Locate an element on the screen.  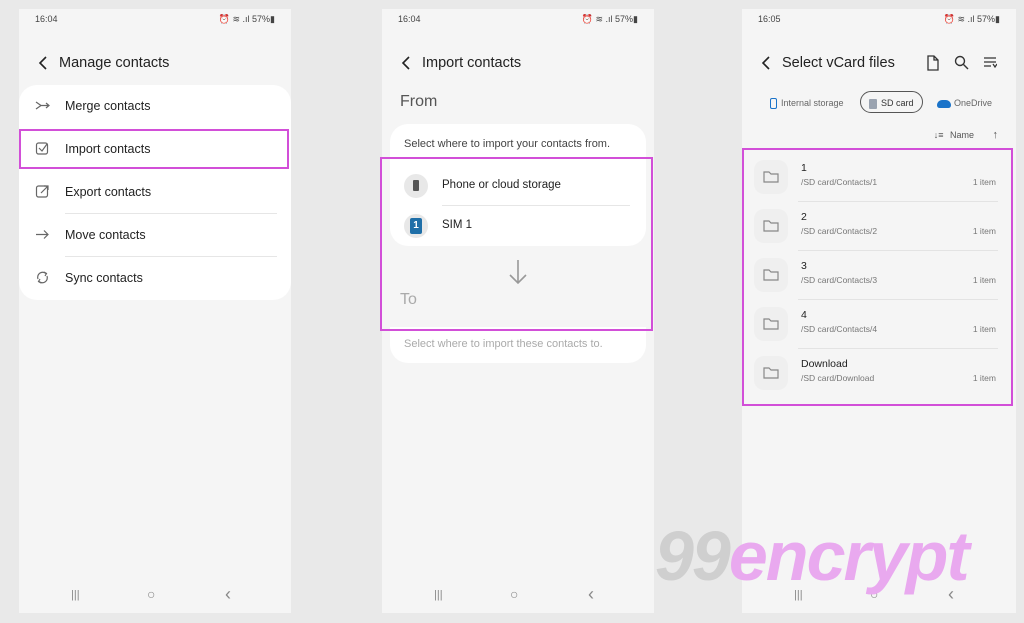
watermark-logo: 99encrypt is located at coordinates (812, 556).